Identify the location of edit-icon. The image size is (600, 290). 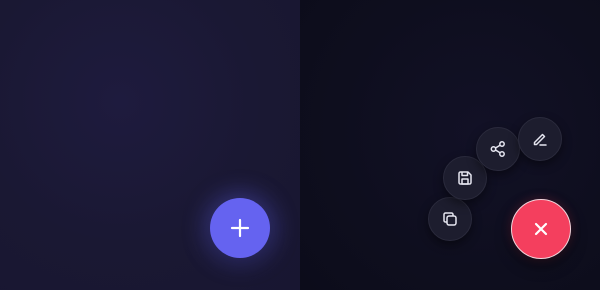
(540, 139).